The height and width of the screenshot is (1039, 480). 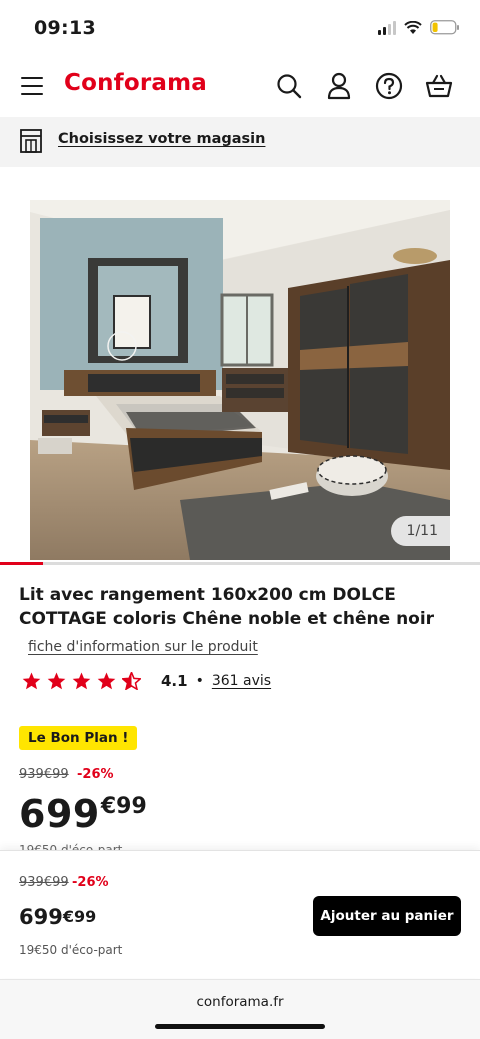 I want to click on price-cents: €99, so click(x=123, y=806).